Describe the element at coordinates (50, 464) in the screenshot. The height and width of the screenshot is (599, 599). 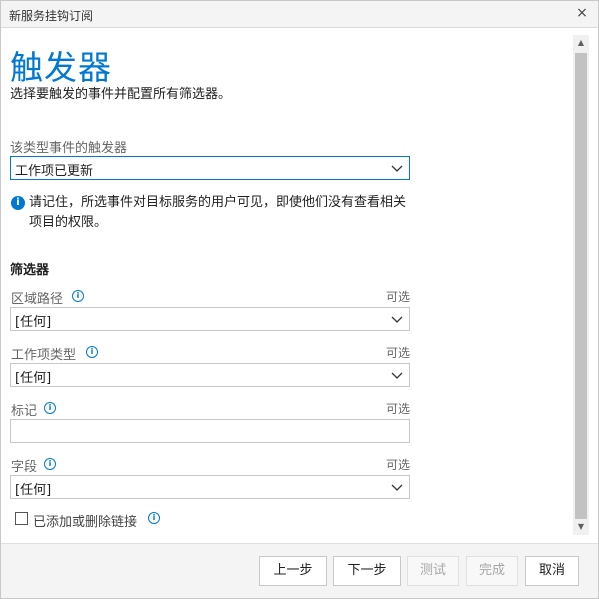
I see `field-info-icon: i` at that location.